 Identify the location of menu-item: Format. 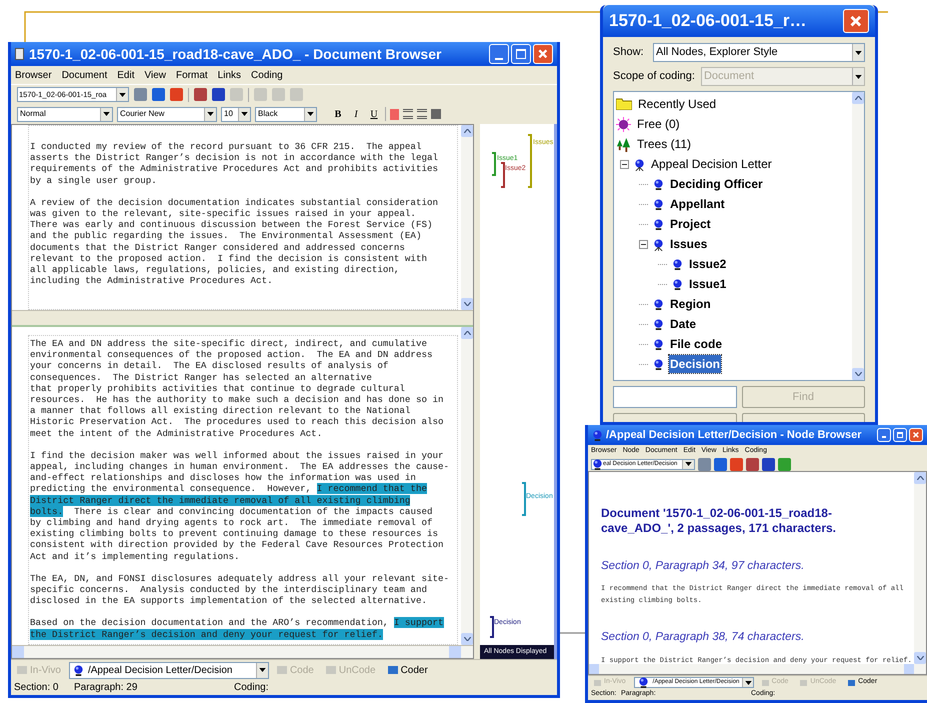
(192, 75).